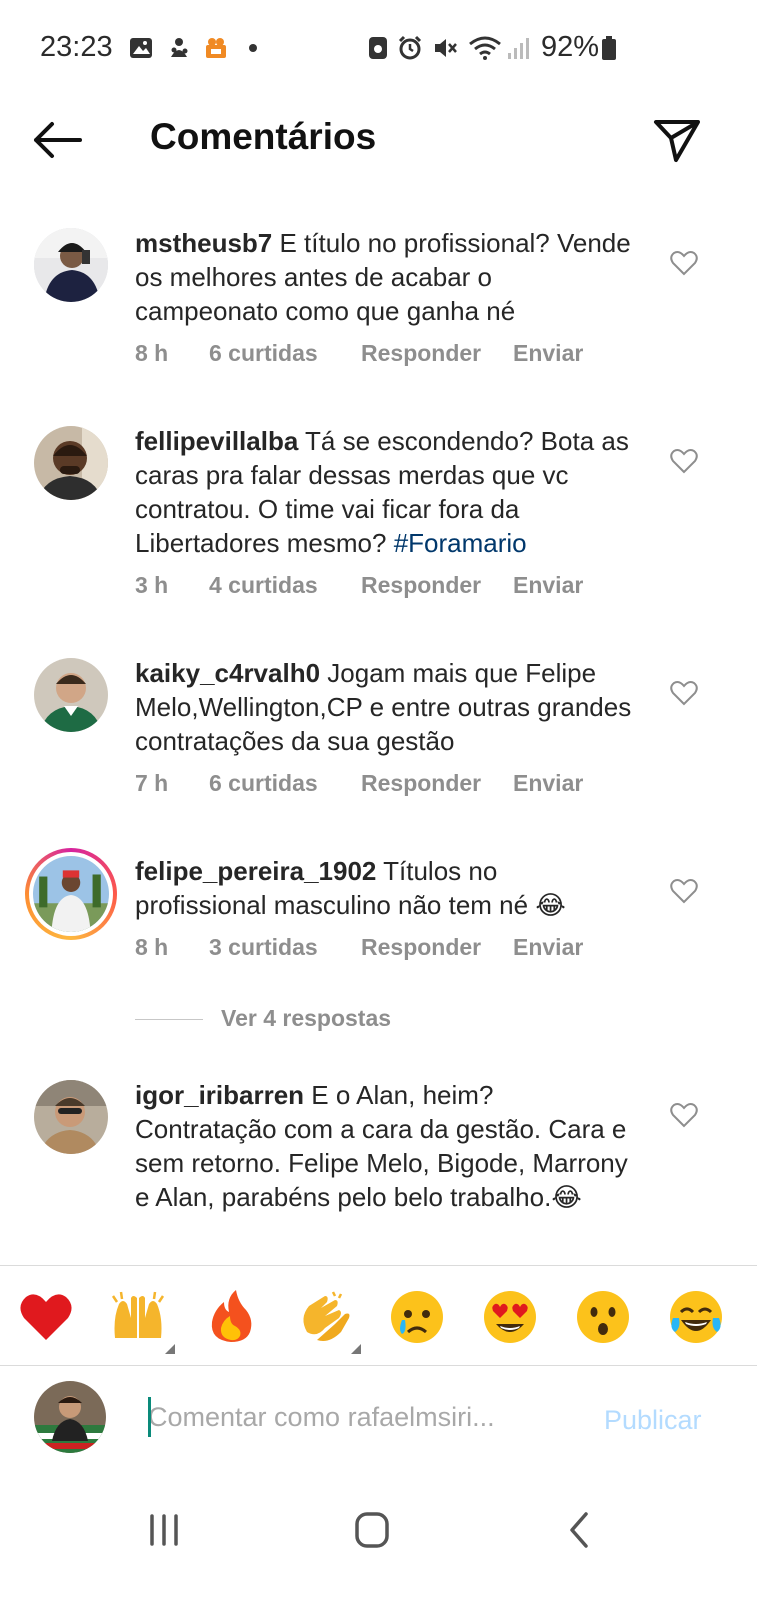  Describe the element at coordinates (410, 47) in the screenshot. I see `alarm-icon` at that location.